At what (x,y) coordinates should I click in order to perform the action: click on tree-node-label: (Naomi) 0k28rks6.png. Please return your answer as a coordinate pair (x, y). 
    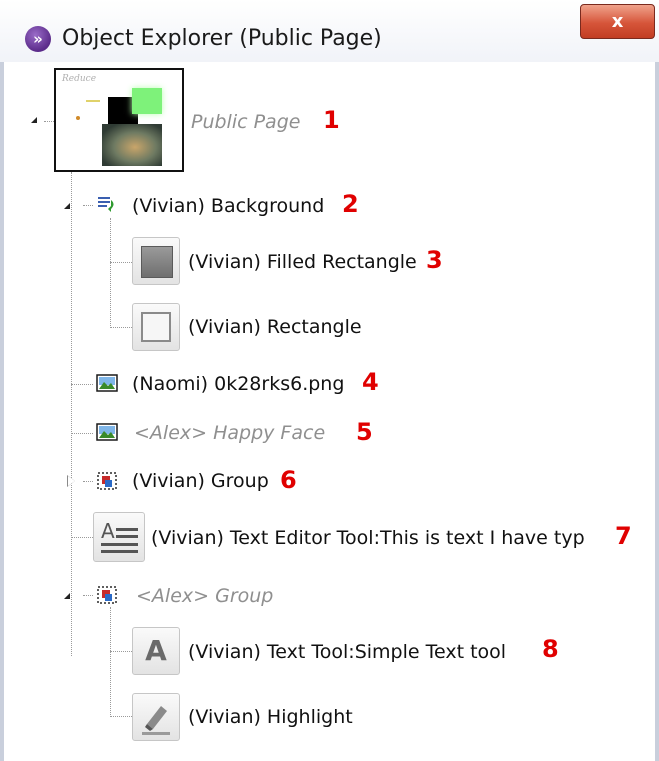
    Looking at the image, I should click on (238, 384).